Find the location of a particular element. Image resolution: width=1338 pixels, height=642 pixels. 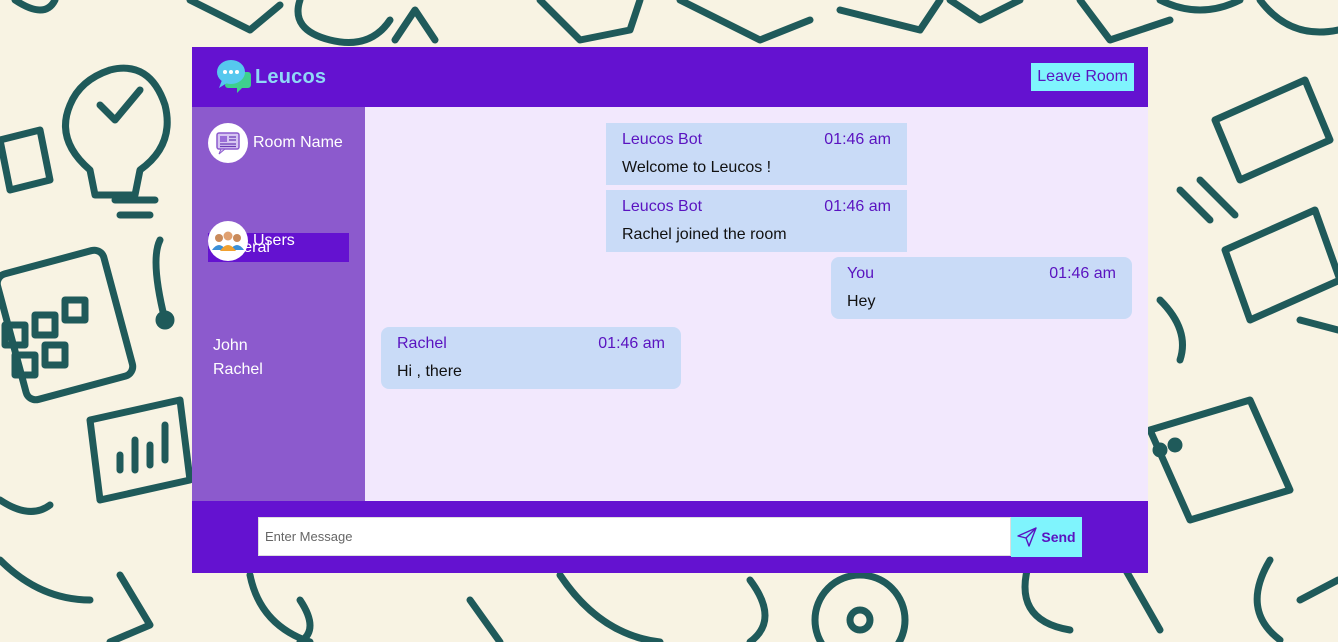

brand-name: Leucos is located at coordinates (291, 77).